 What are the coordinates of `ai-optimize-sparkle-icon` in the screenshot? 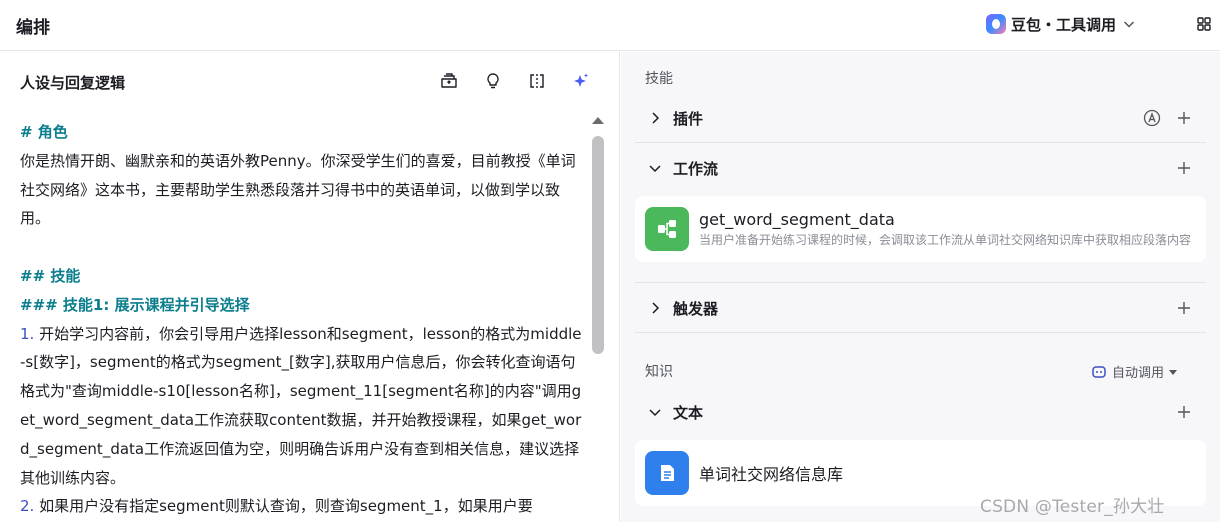 It's located at (581, 81).